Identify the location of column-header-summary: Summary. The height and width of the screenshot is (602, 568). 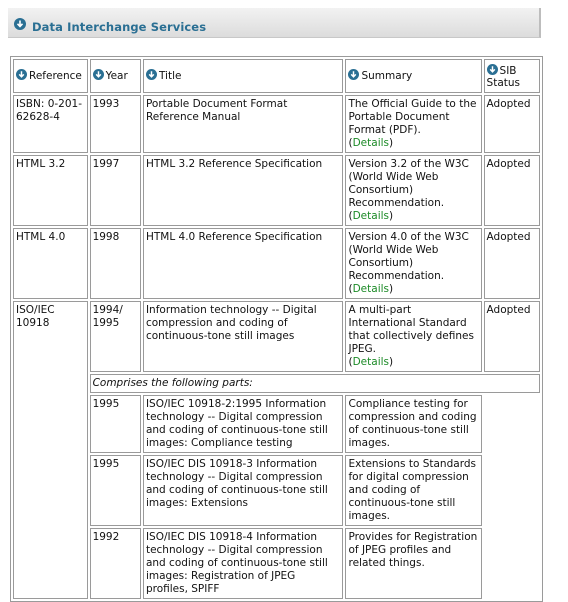
(413, 76).